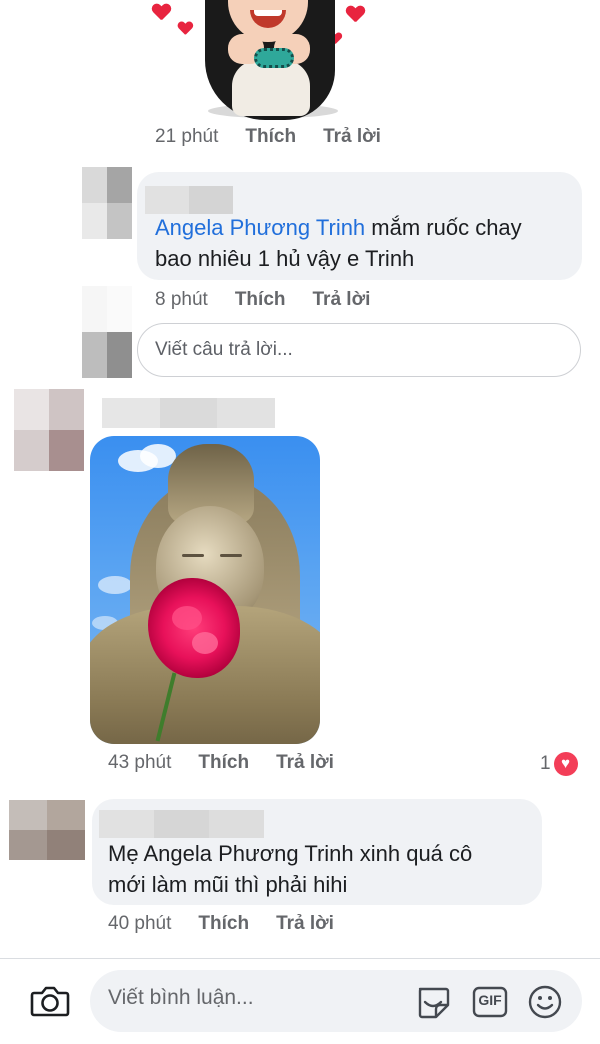 The image size is (600, 1044). What do you see at coordinates (290, 853) in the screenshot?
I see `comment-text: Mẹ Angela Phương Trinh xinh quá cô` at bounding box center [290, 853].